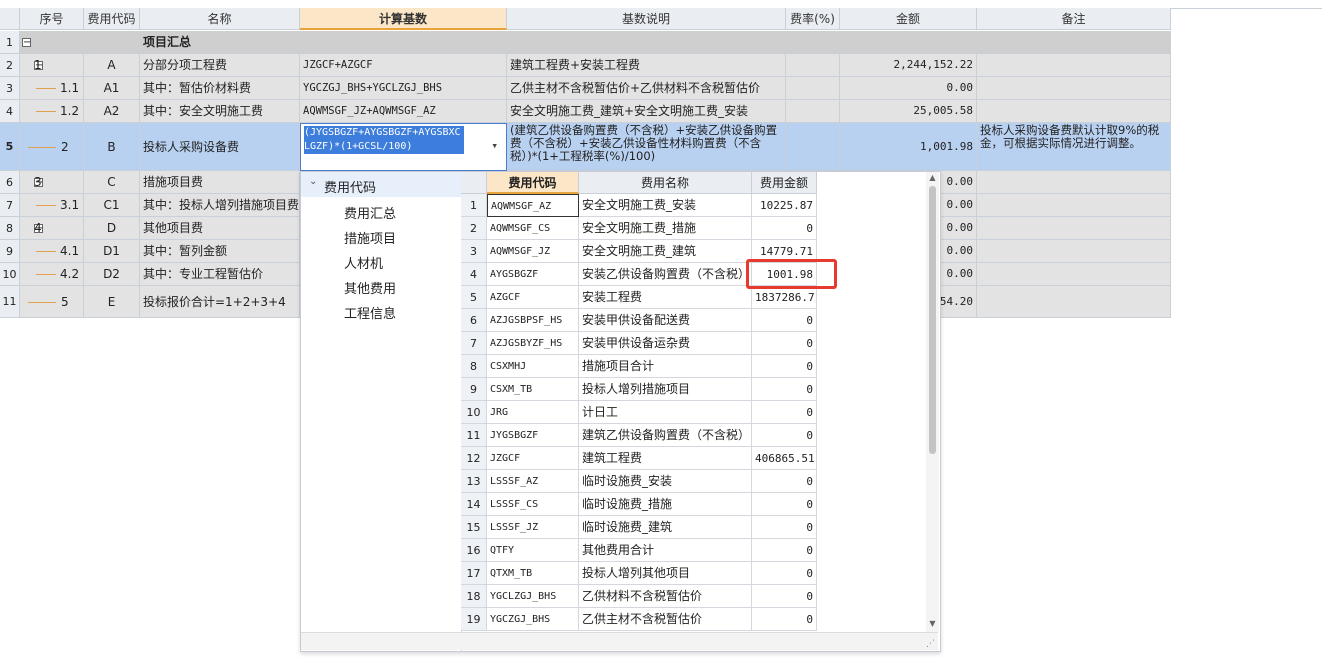  Describe the element at coordinates (220, 88) in the screenshot. I see `cell-name: 其中：暂估价材料费` at that location.